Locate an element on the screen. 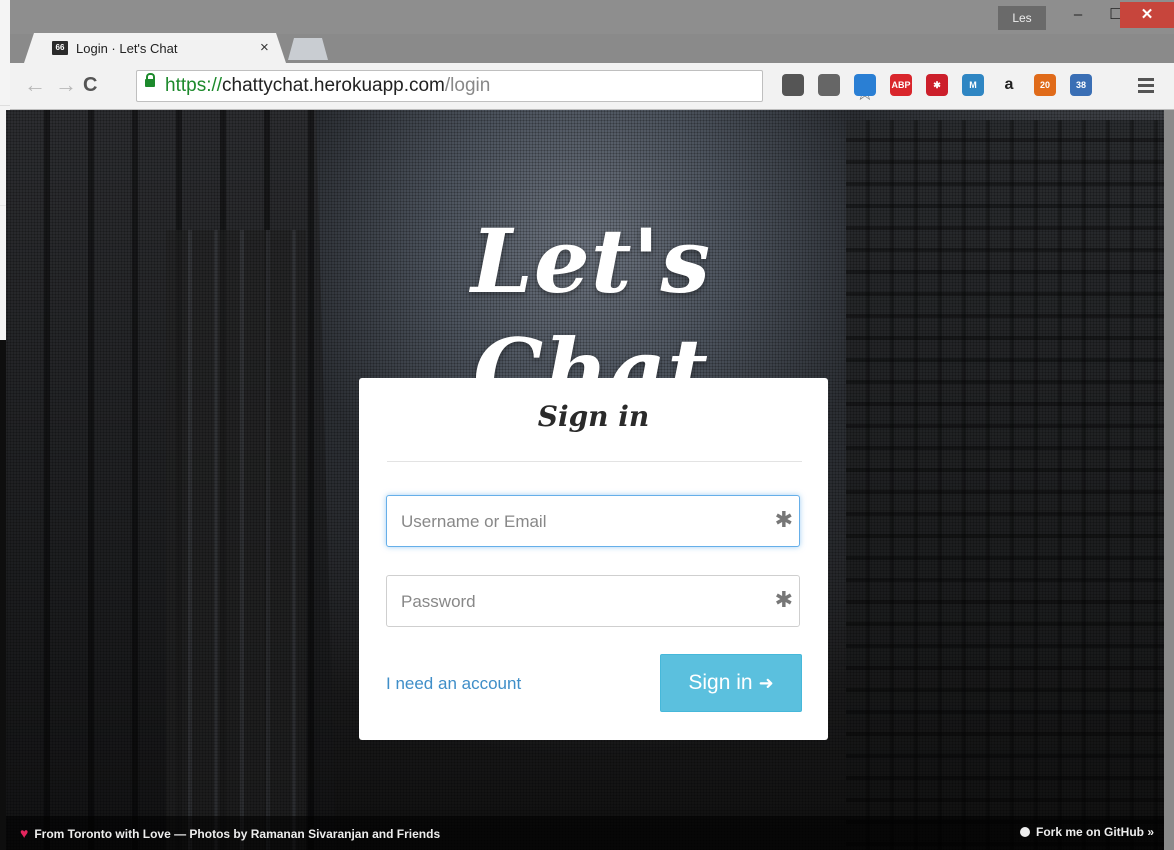  username-field: ✱ is located at coordinates (593, 521).